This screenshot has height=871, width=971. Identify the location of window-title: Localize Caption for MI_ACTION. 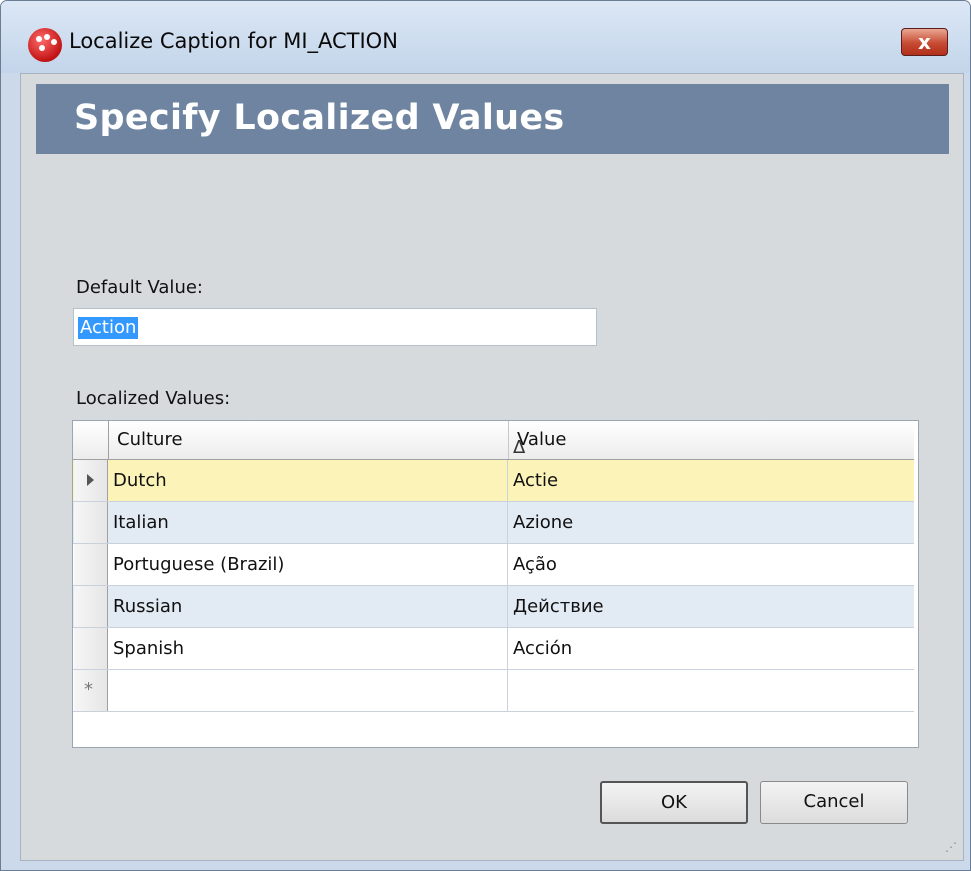
(233, 41).